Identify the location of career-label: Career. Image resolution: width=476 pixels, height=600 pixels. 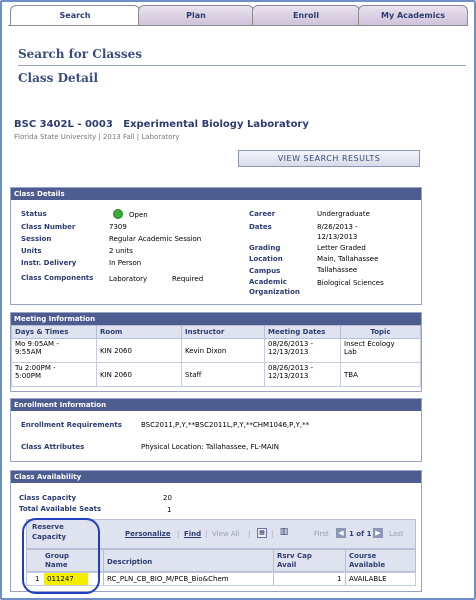
(262, 214).